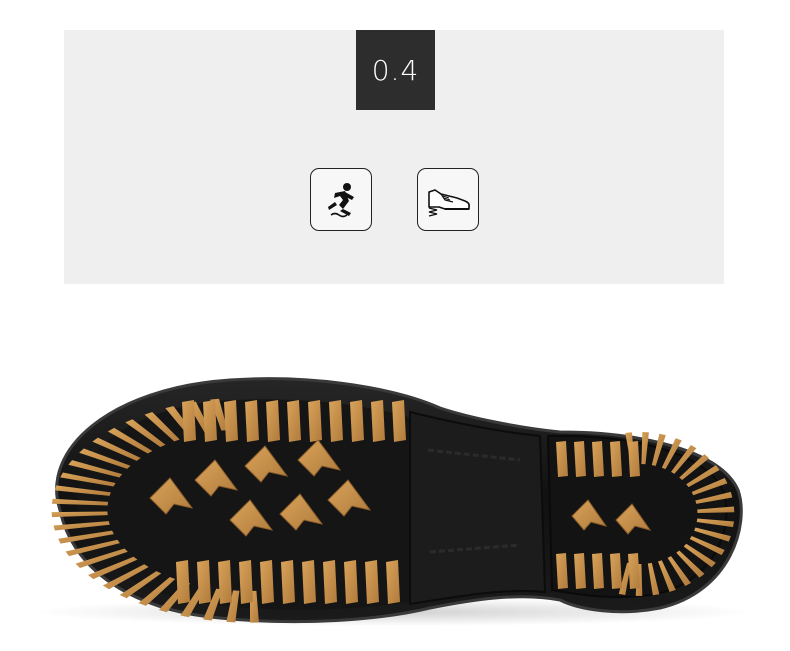 This screenshot has width=790, height=651. Describe the element at coordinates (448, 199) in the screenshot. I see `shoe-spring-icon` at that location.